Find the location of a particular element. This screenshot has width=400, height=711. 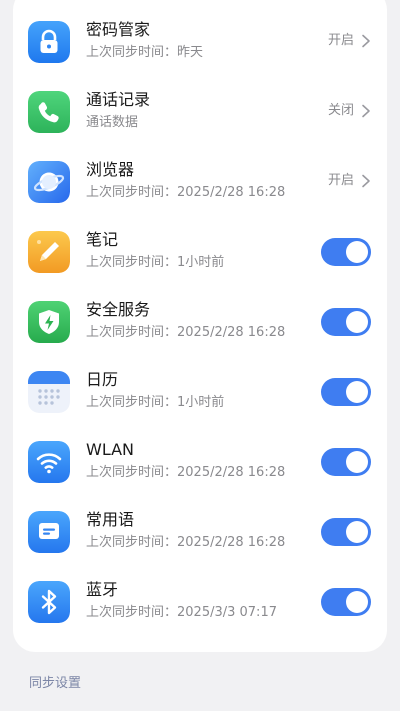

status-label: 关闭 is located at coordinates (340, 110).